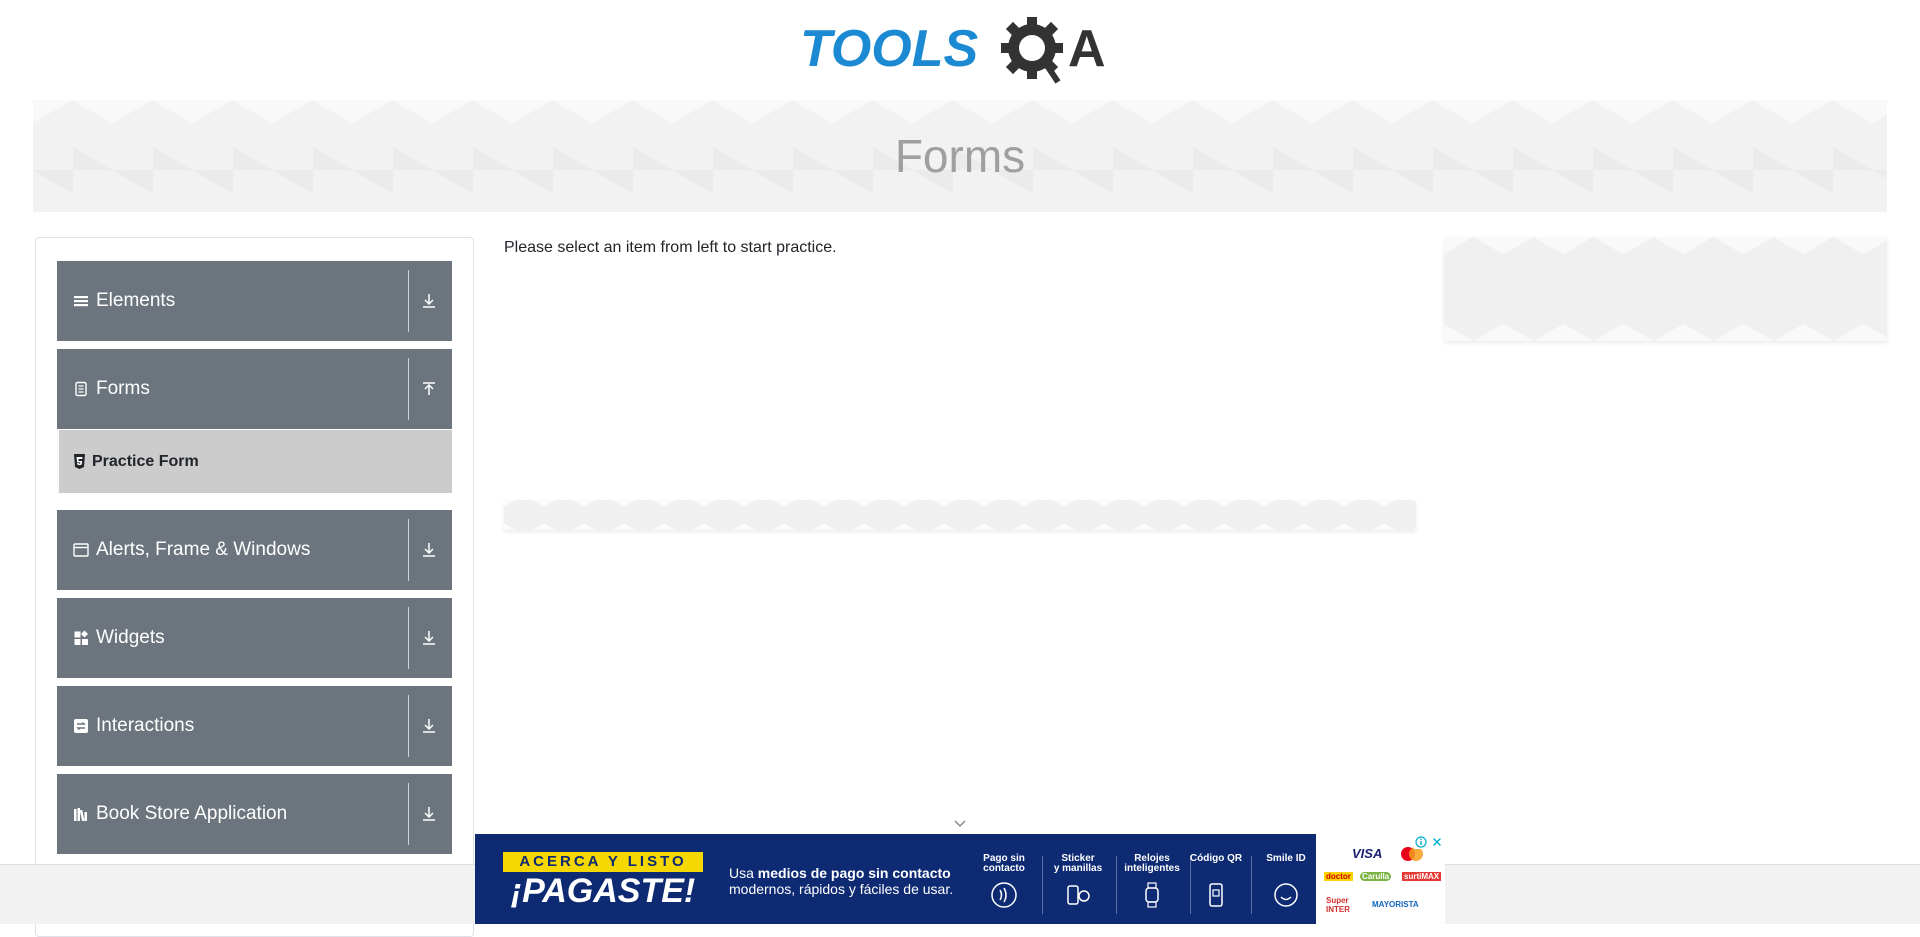 This screenshot has width=1920, height=937. Describe the element at coordinates (123, 388) in the screenshot. I see `sidebar-group-label: Forms` at that location.